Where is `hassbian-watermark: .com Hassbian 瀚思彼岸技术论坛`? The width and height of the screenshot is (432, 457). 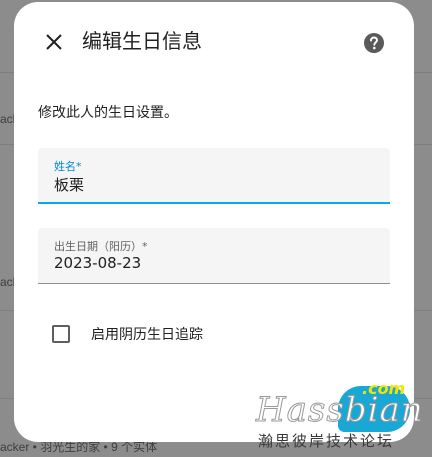
hassbian-watermark: .com Hassbian 瀚思彼岸技术论坛 is located at coordinates (342, 418).